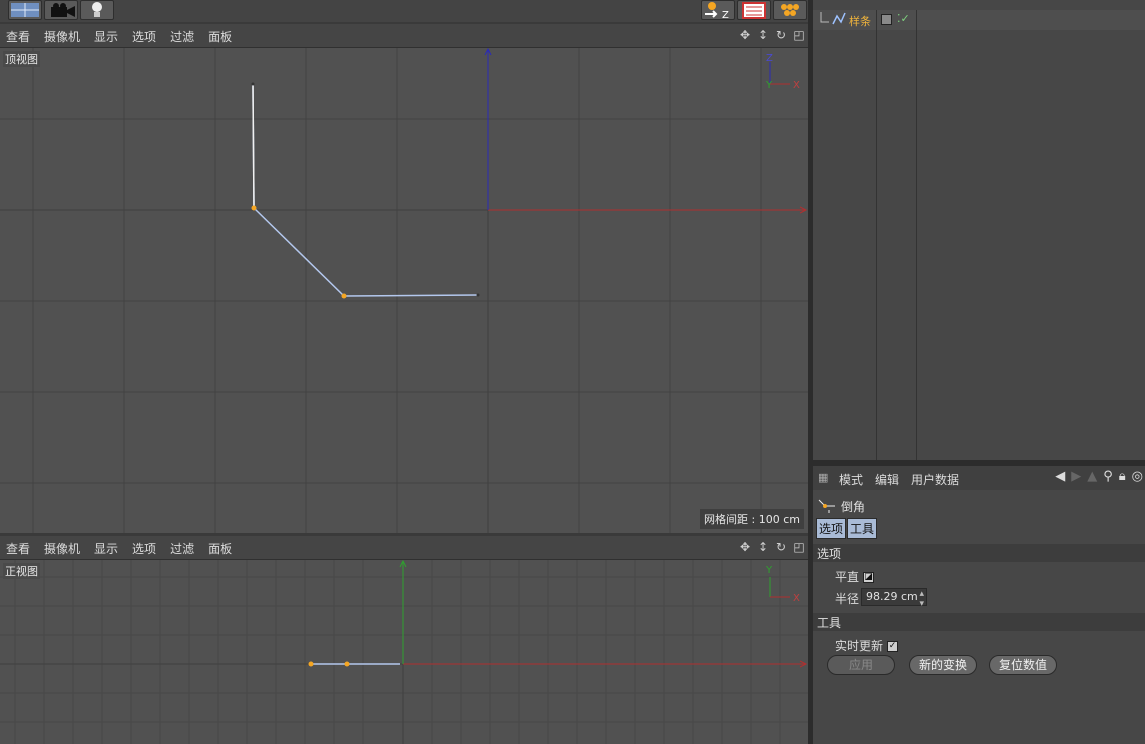 Image resolution: width=1145 pixels, height=744 pixels. I want to click on attribute-tabs: 选项 工具, so click(847, 528).